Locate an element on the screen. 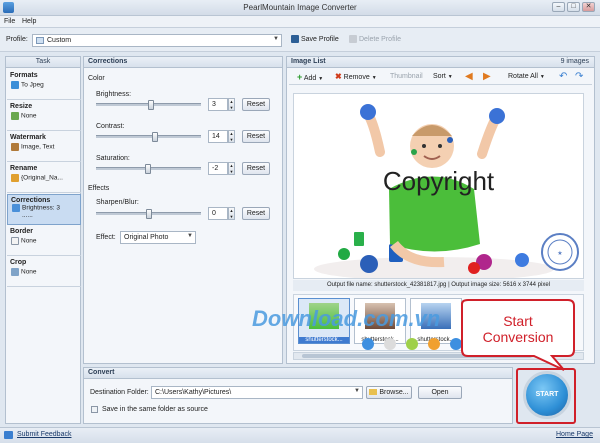 The height and width of the screenshot is (443, 600). rotate-right-icon: ↷ is located at coordinates (579, 77).